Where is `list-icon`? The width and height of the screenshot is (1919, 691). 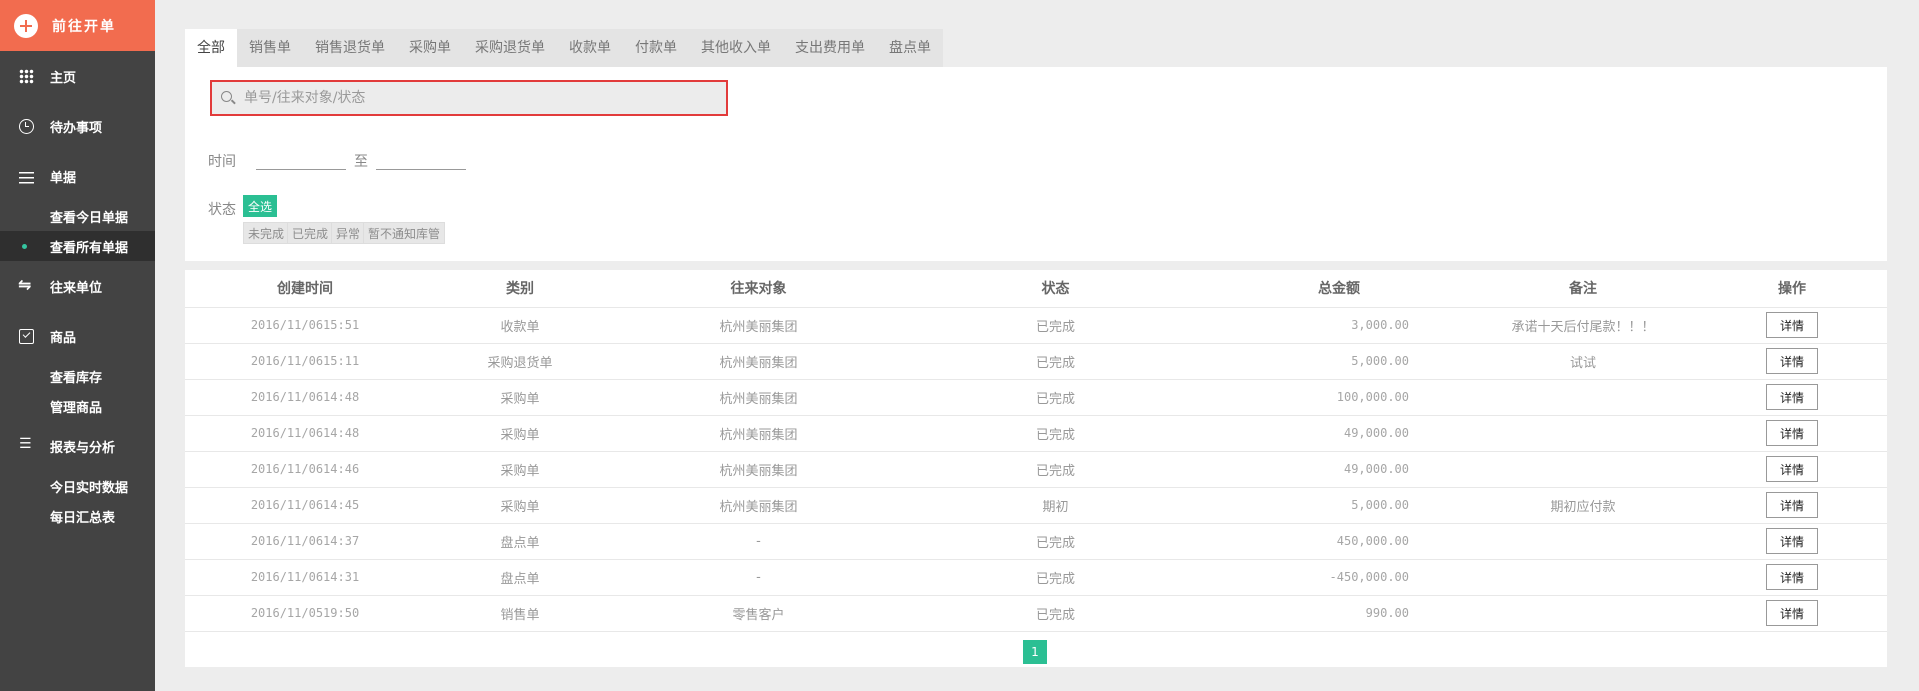
list-icon is located at coordinates (26, 177).